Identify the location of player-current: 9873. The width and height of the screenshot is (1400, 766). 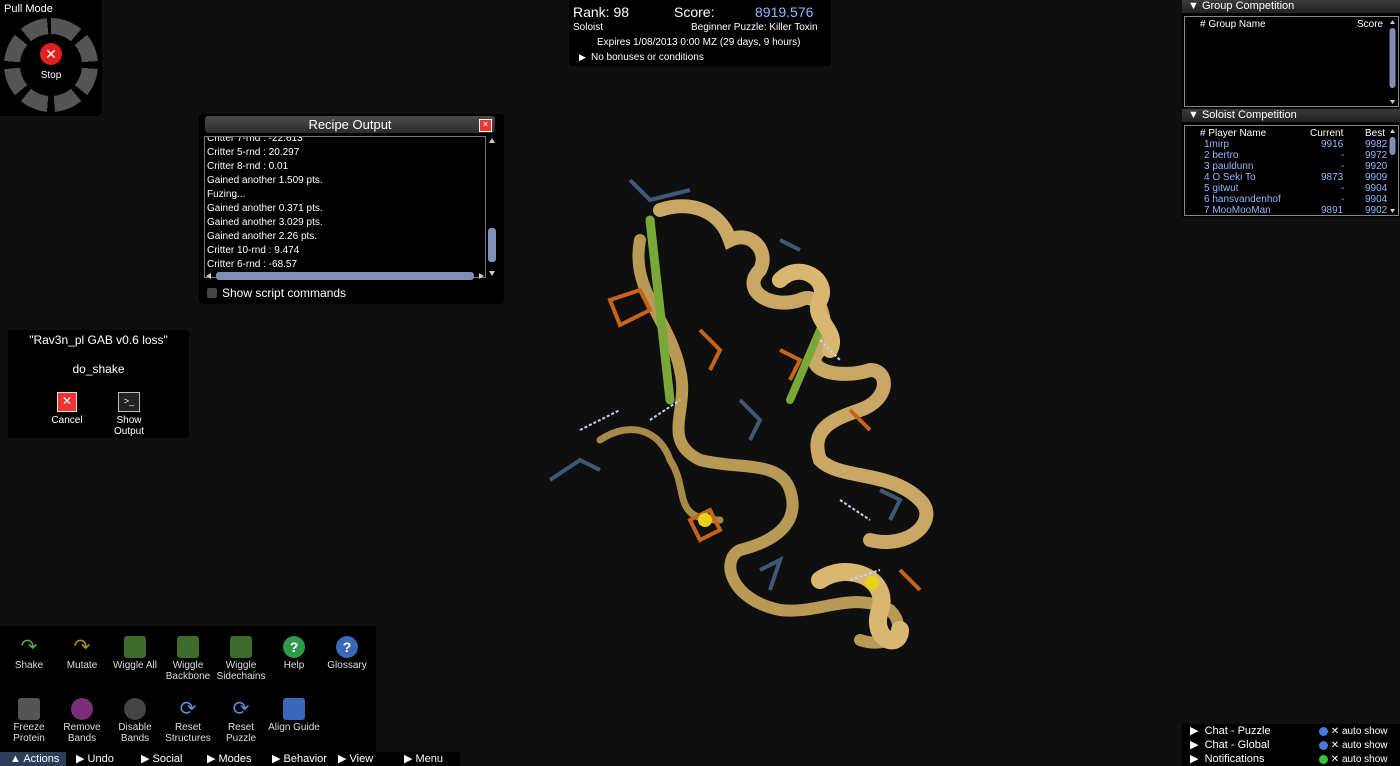
(1332, 177).